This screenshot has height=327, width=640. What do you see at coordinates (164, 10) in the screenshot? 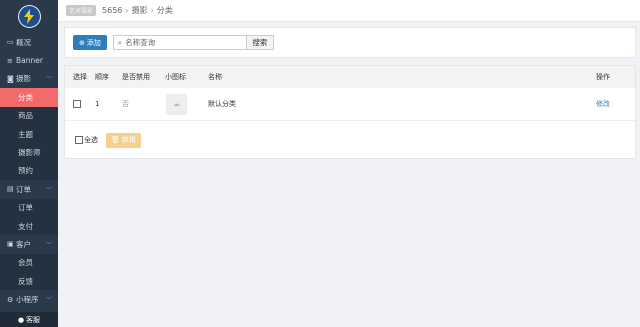
I see `breadcrumb-item: 分类` at bounding box center [164, 10].